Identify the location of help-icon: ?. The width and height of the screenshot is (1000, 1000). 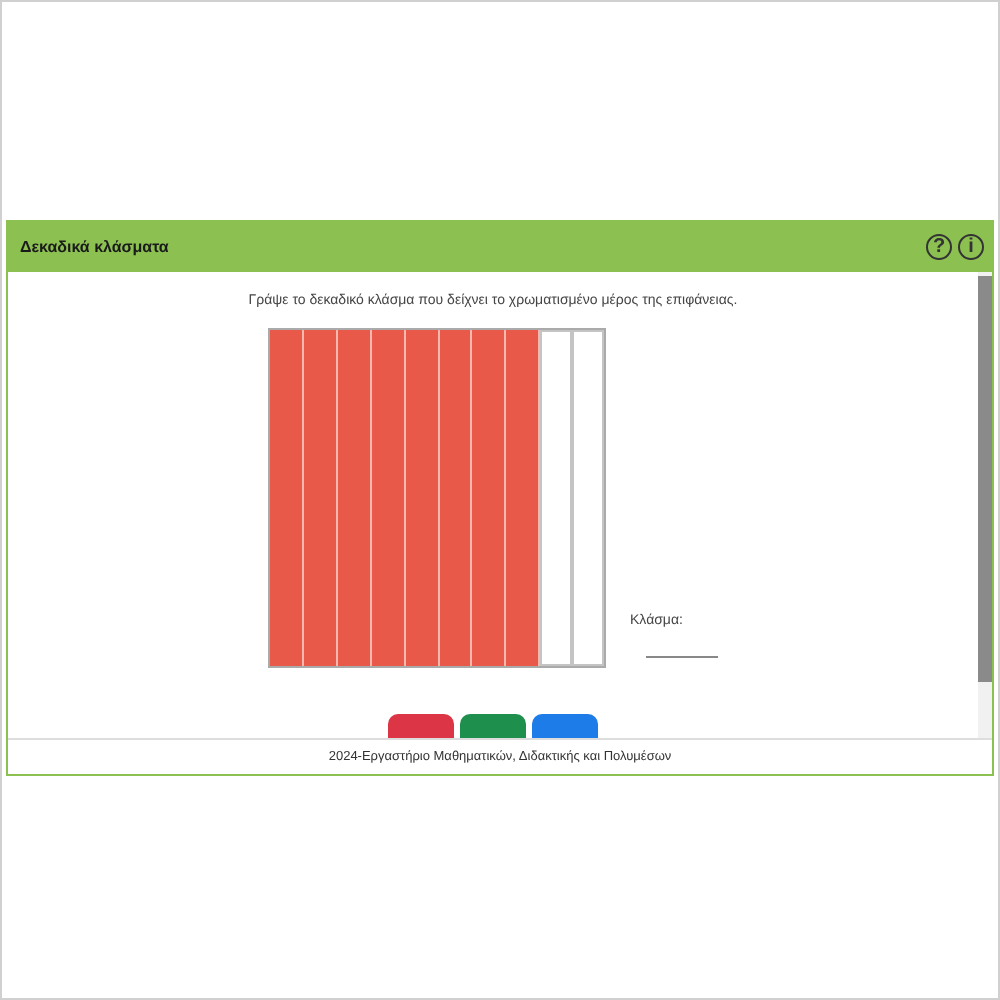
(939, 247).